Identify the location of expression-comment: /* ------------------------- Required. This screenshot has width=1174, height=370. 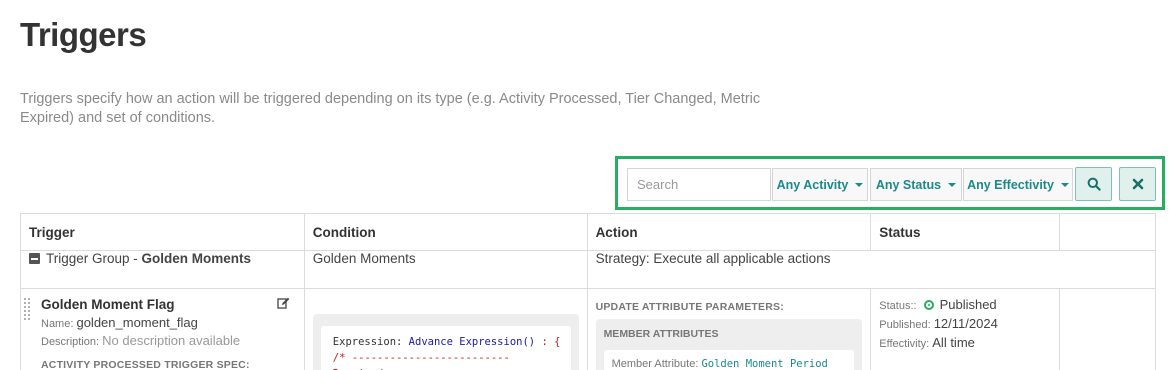
(421, 361).